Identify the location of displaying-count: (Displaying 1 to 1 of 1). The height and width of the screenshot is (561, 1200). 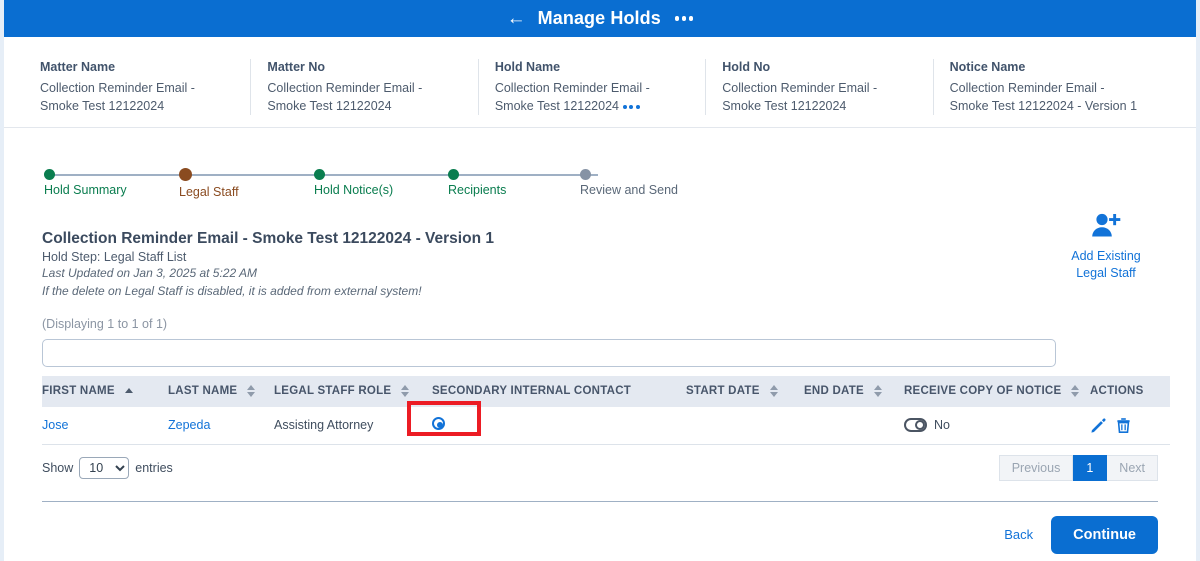
(105, 323).